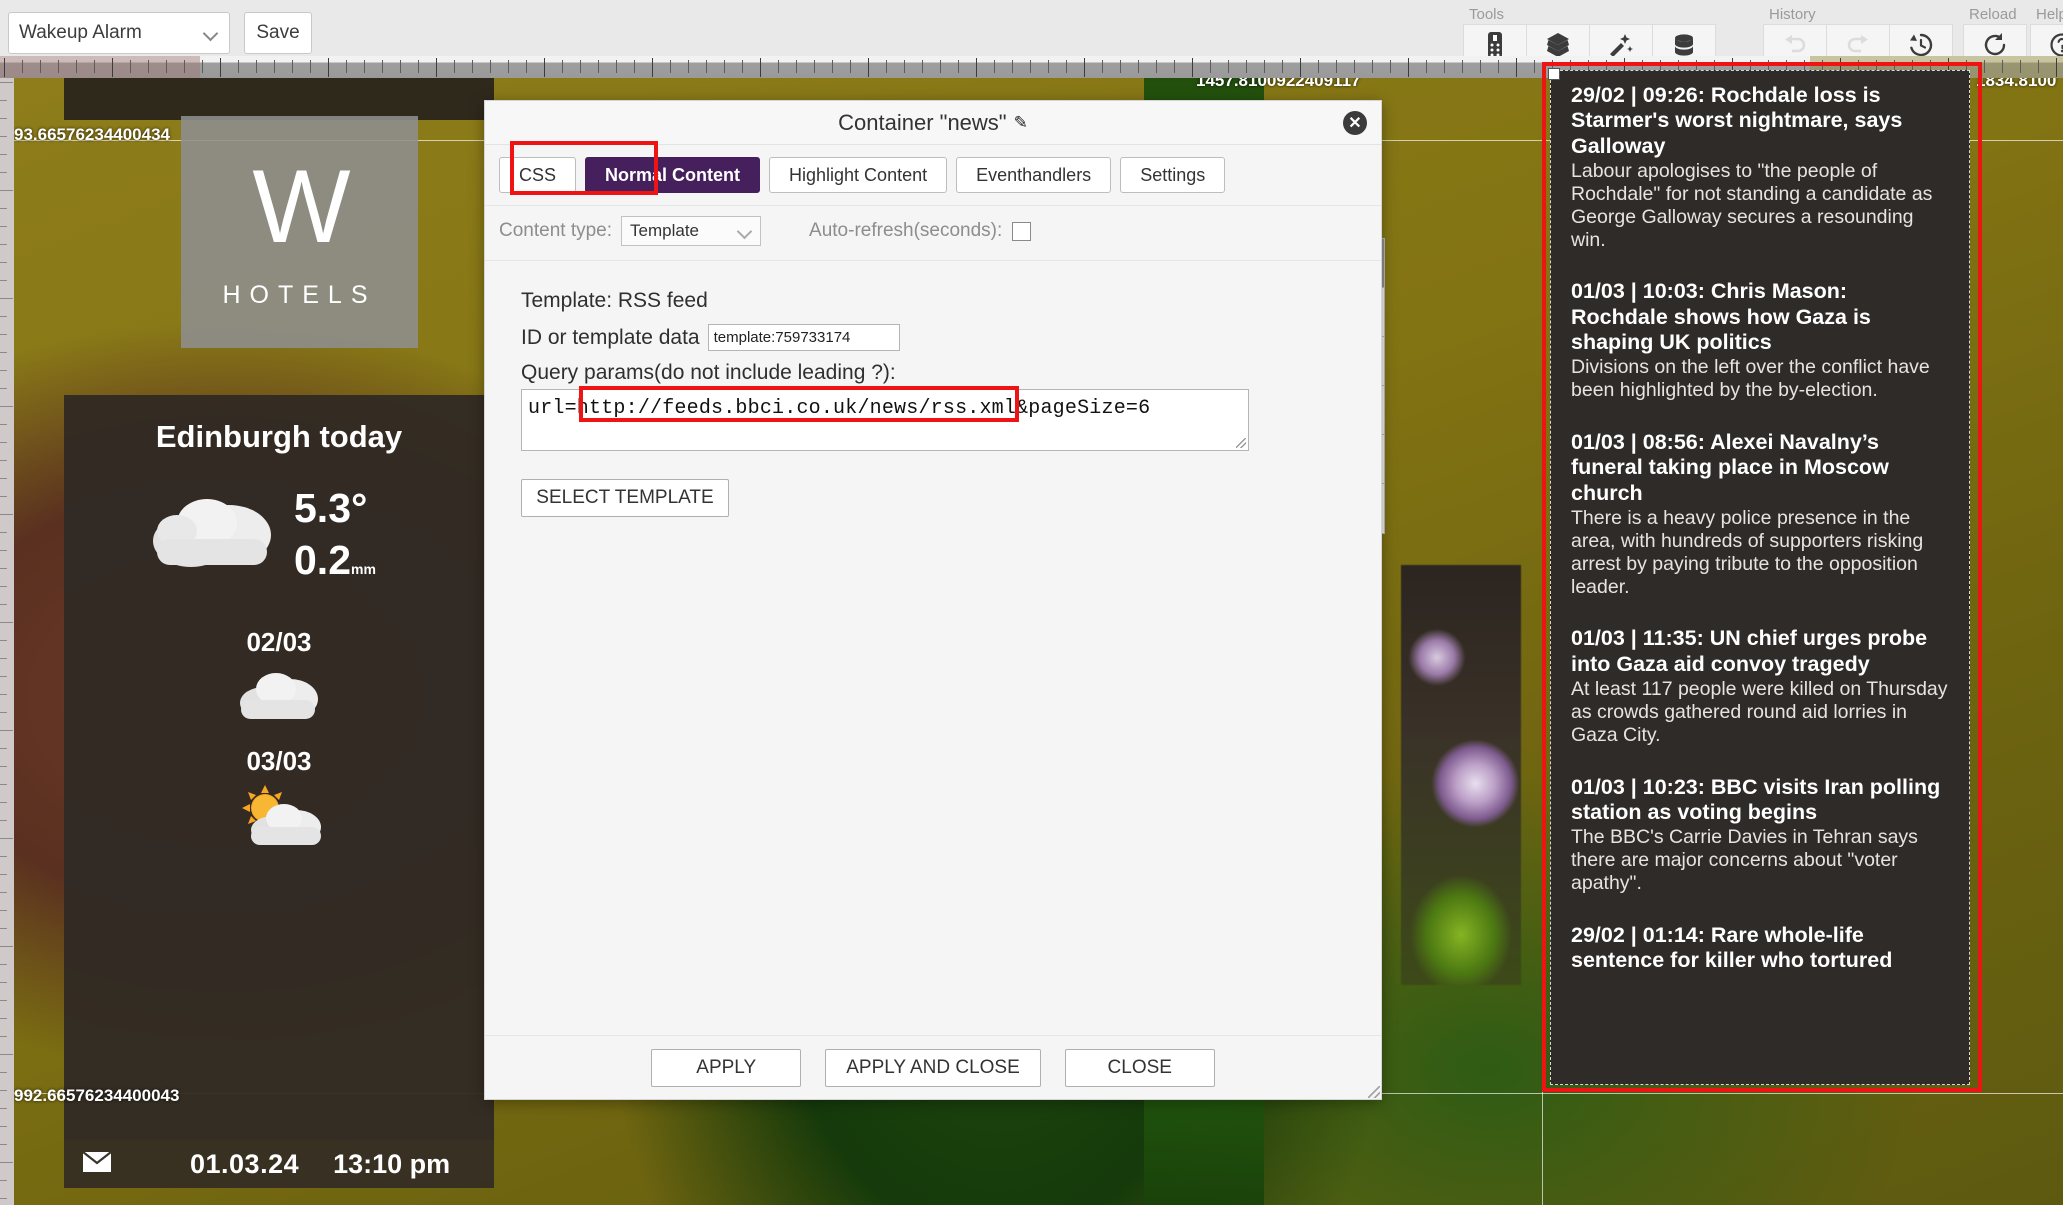 Image resolution: width=2063 pixels, height=1205 pixels. Describe the element at coordinates (538, 175) in the screenshot. I see `tab-css: CSS` at that location.